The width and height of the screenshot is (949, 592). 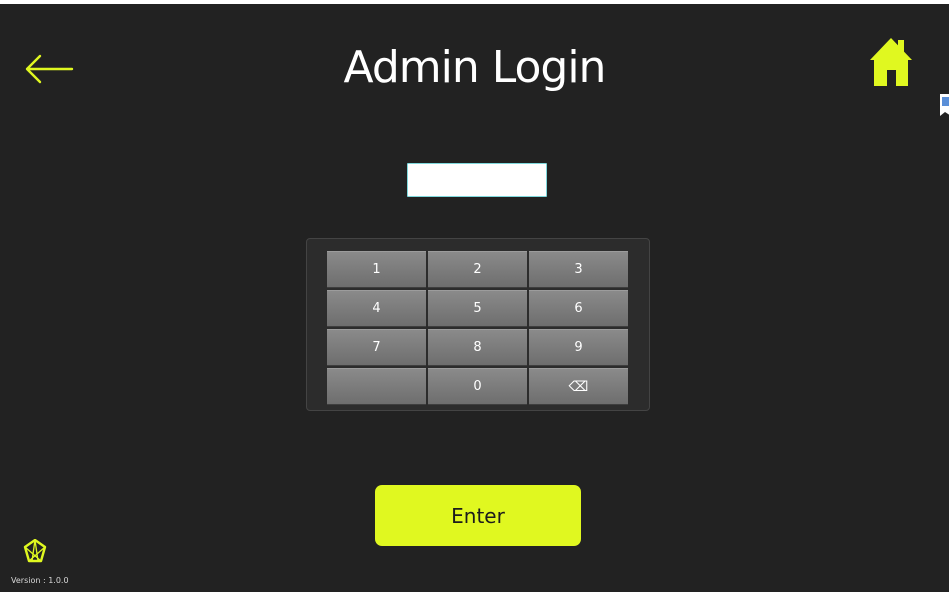 What do you see at coordinates (478, 515) in the screenshot?
I see `enter-button: Enter` at bounding box center [478, 515].